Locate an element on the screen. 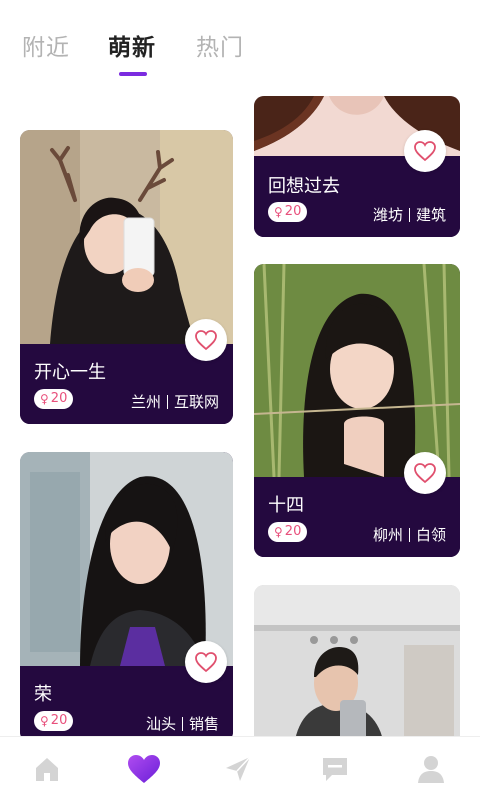 The image size is (480, 800). profile-icon is located at coordinates (431, 769).